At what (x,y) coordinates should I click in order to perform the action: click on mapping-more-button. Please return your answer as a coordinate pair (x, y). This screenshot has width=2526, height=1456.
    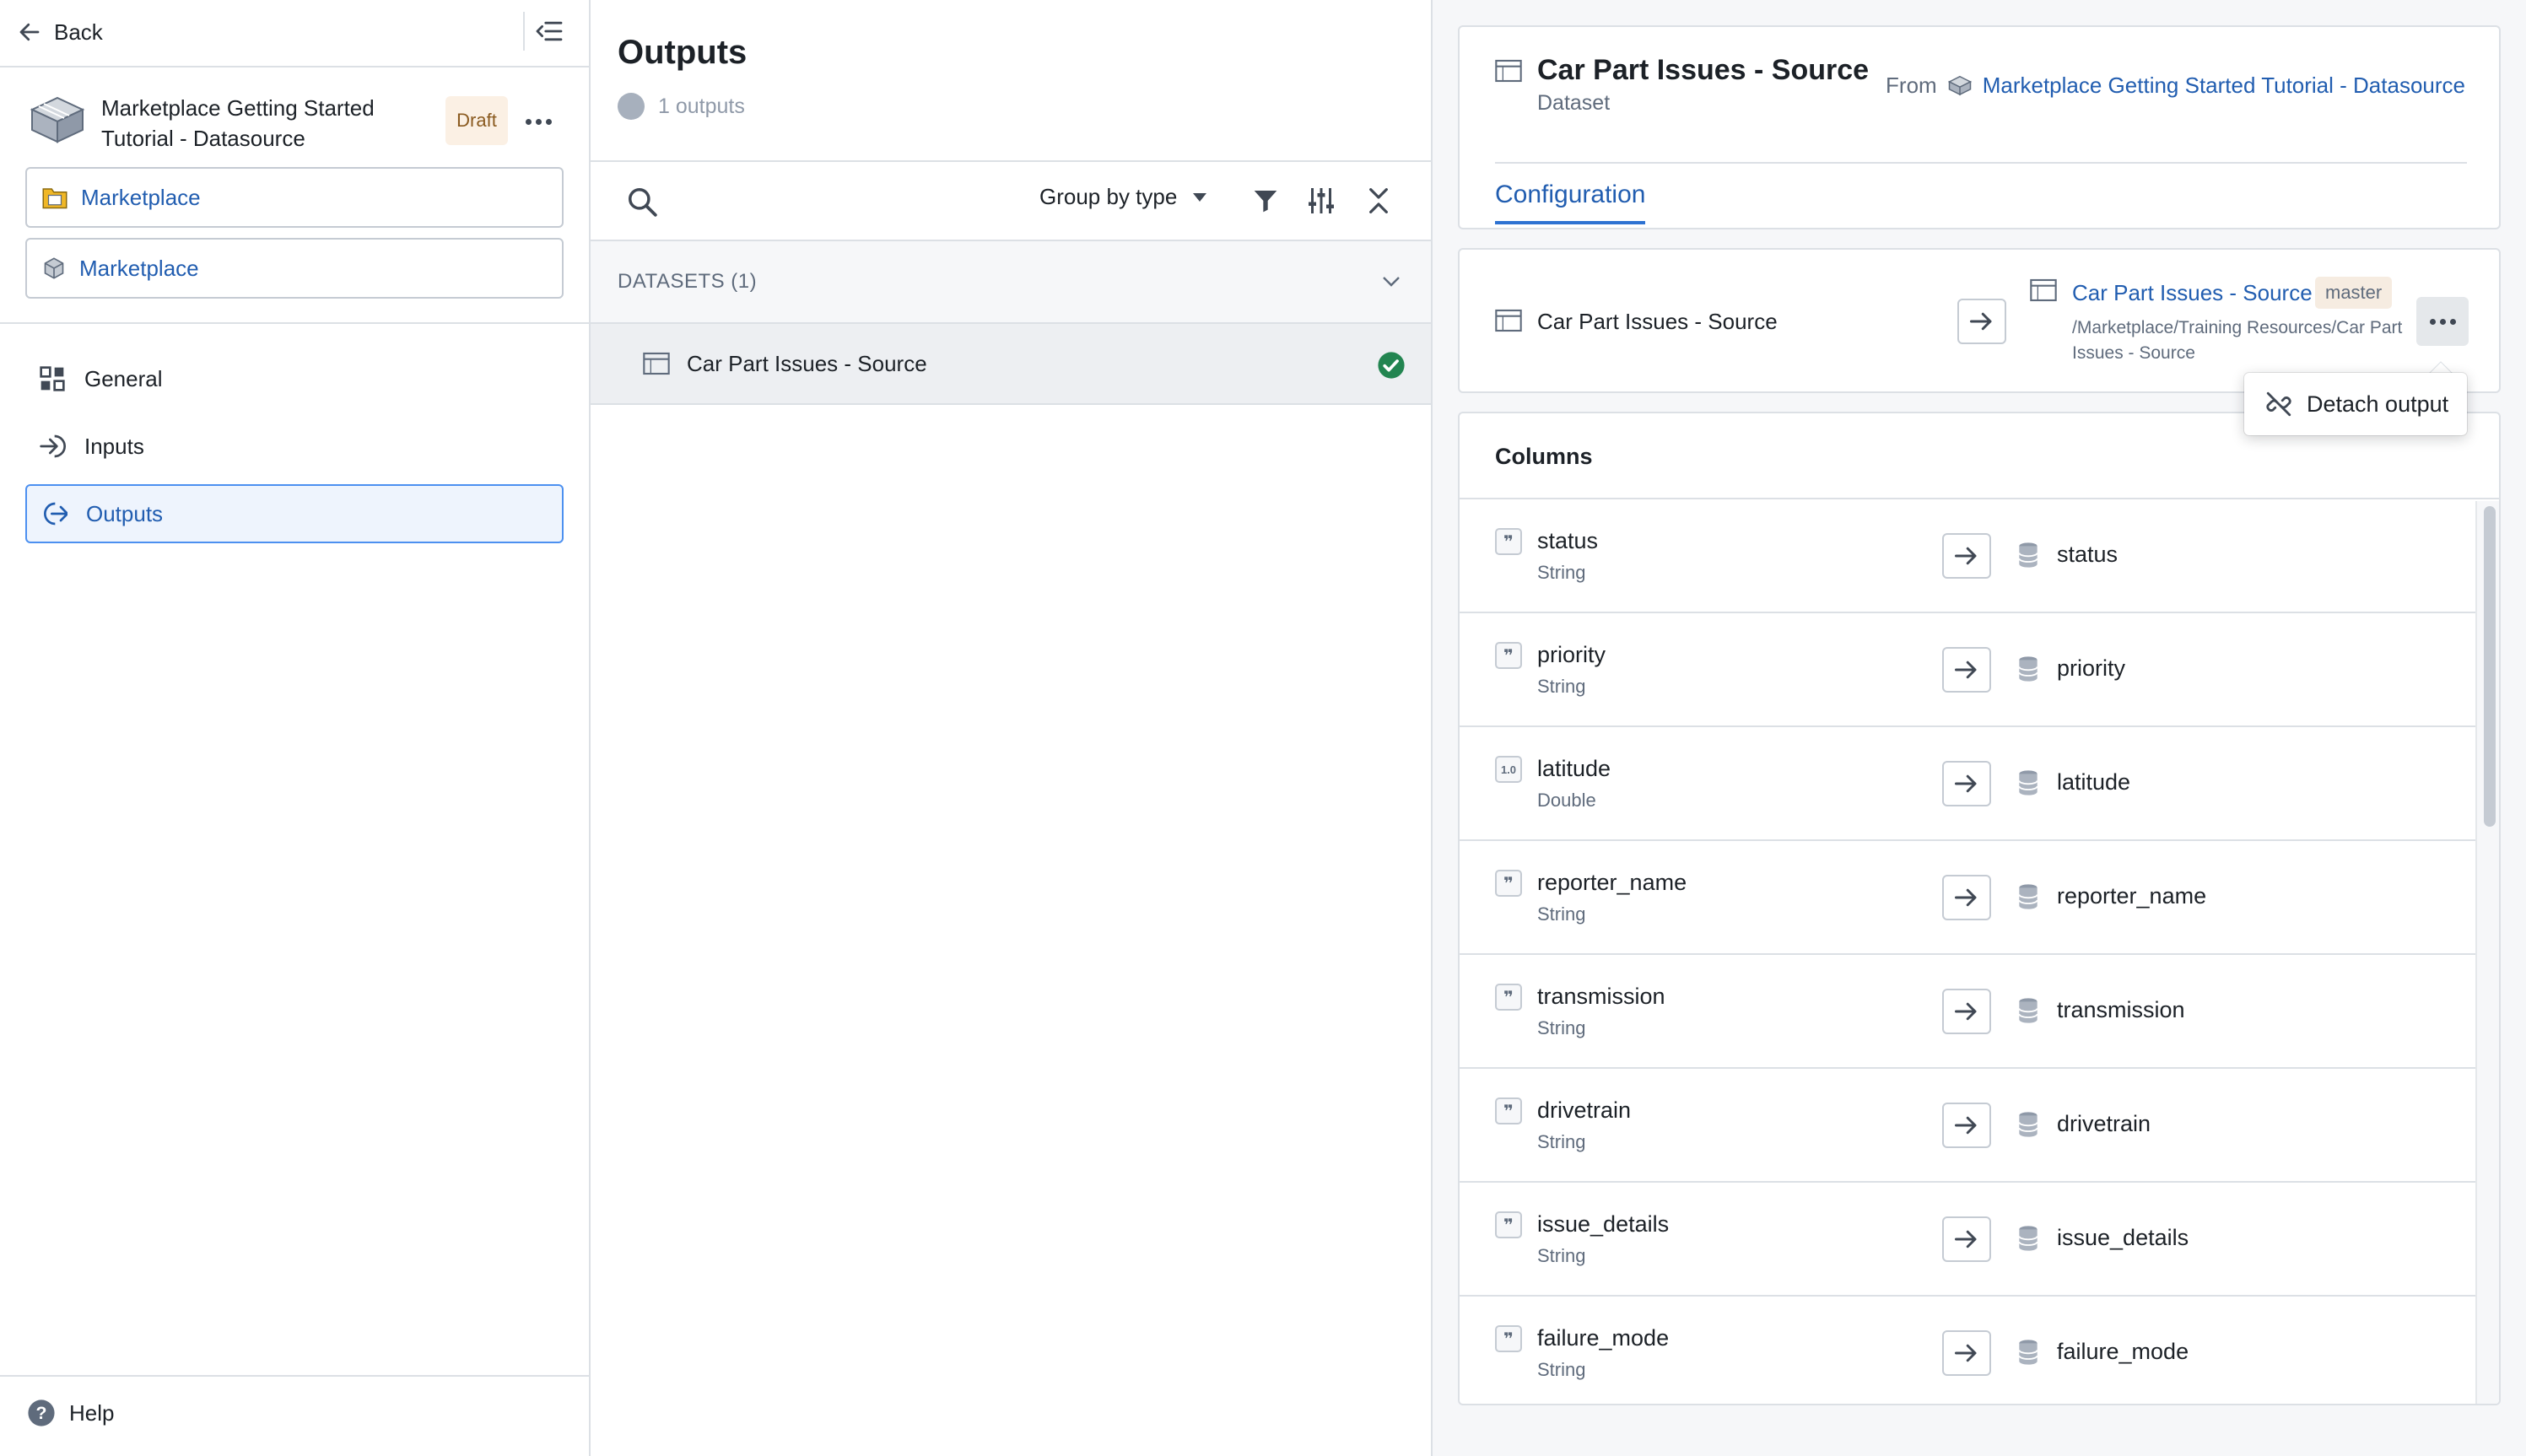
    Looking at the image, I should click on (2442, 321).